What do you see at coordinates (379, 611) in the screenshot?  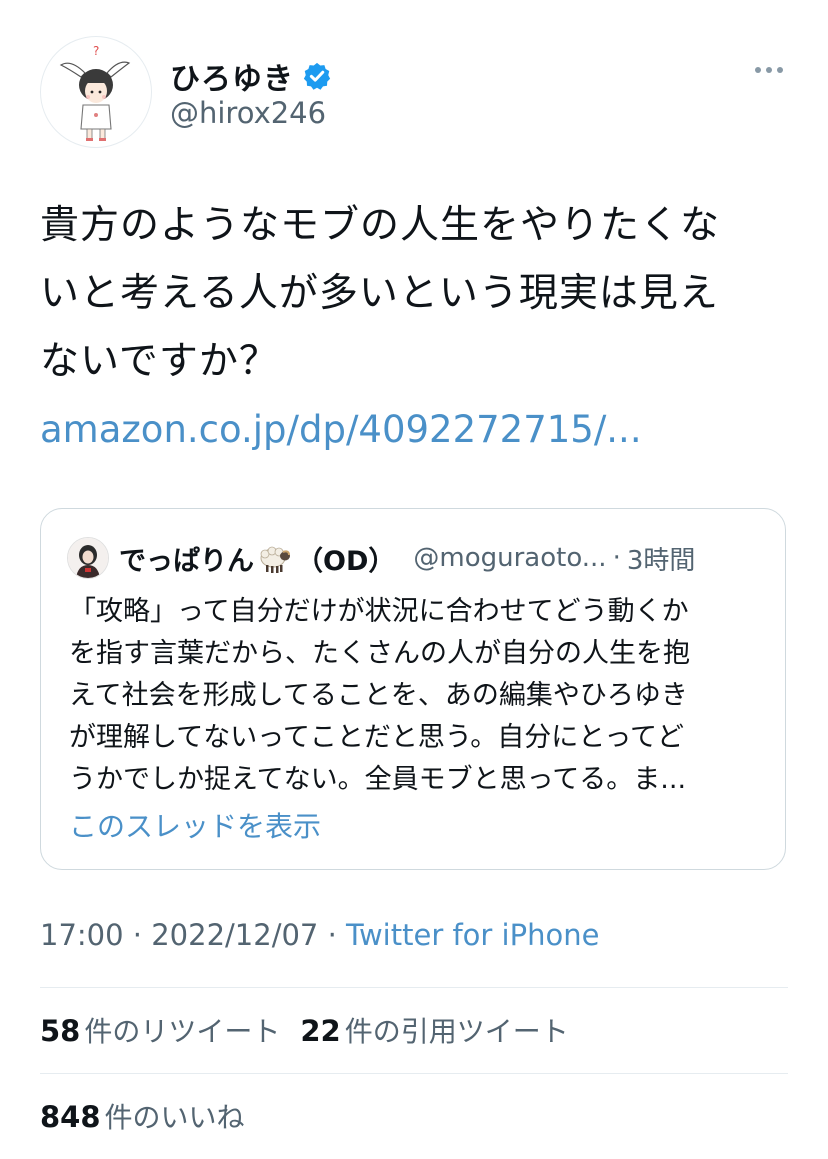 I see `quoted-text-line: 「攻略」って自分だけが状況に合わせてどう動くか` at bounding box center [379, 611].